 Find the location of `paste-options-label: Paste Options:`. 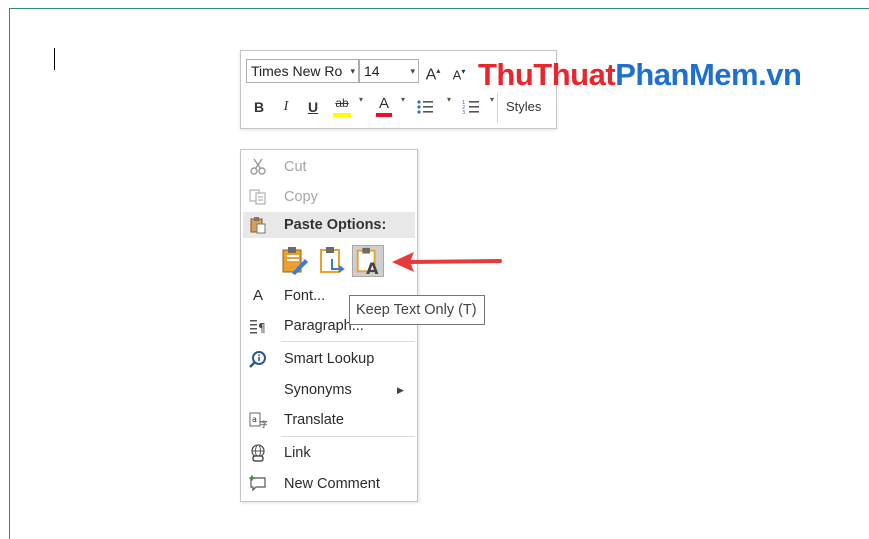

paste-options-label: Paste Options: is located at coordinates (335, 225).